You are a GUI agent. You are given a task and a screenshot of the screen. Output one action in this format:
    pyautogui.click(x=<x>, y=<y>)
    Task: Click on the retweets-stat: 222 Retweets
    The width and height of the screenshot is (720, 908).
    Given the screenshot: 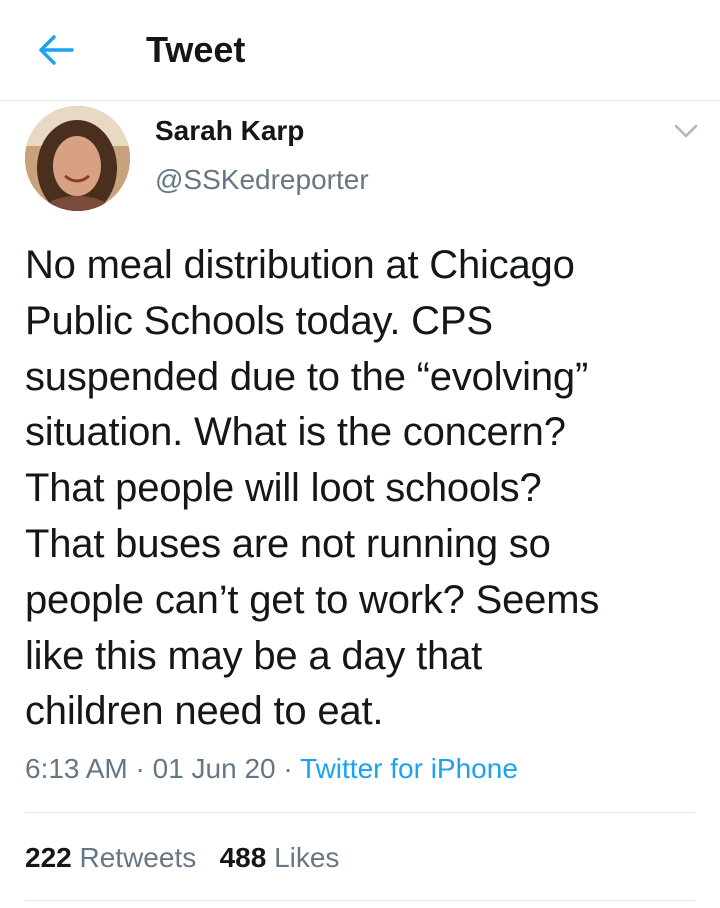 What is the action you would take?
    pyautogui.click(x=110, y=857)
    